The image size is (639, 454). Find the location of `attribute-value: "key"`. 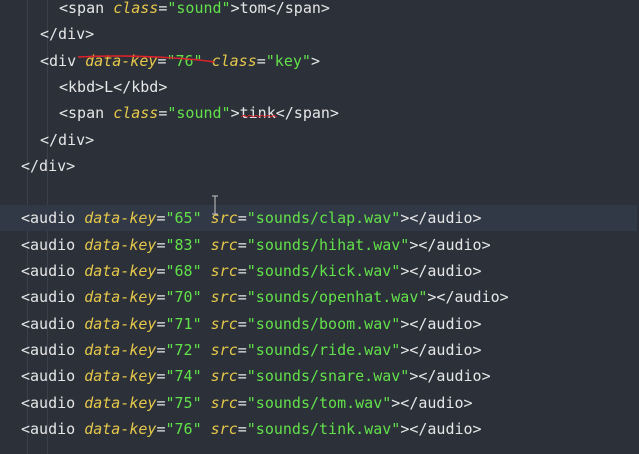

attribute-value: "key" is located at coordinates (288, 60).